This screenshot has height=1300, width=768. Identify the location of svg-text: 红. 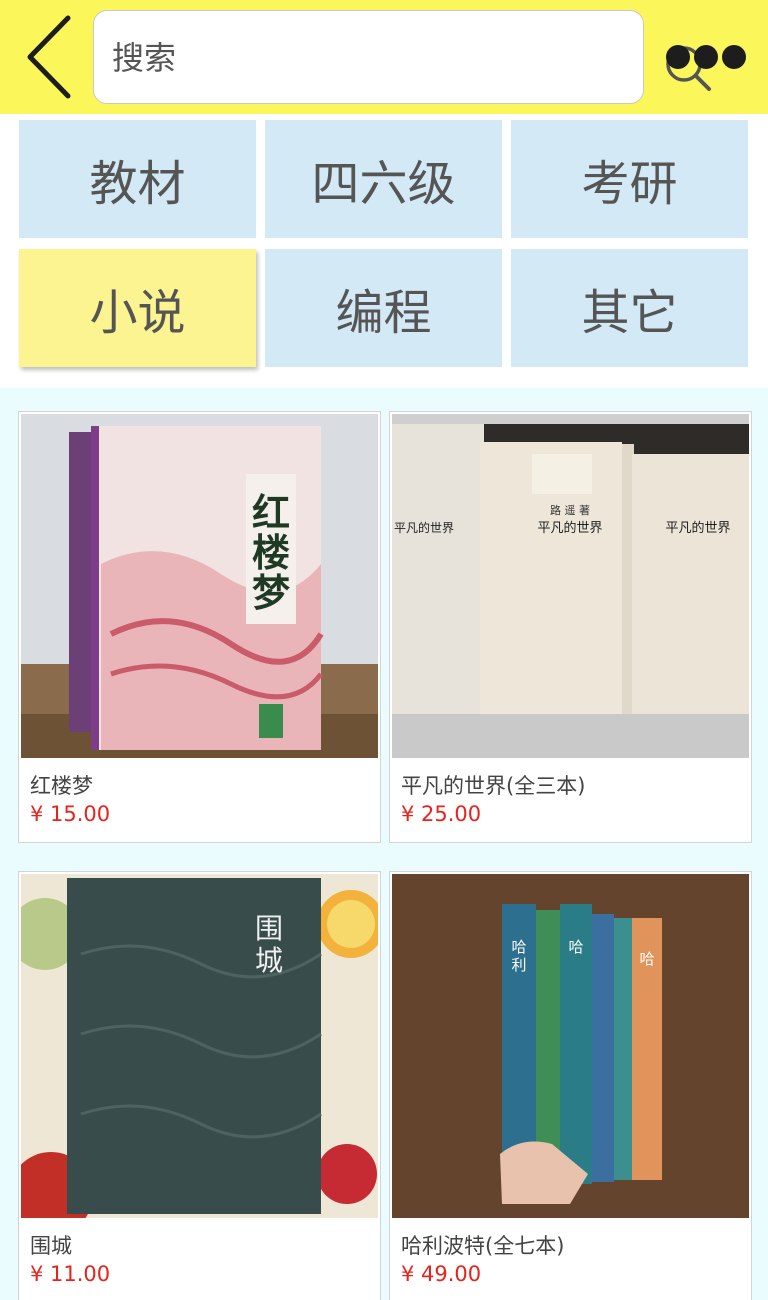
(271, 513).